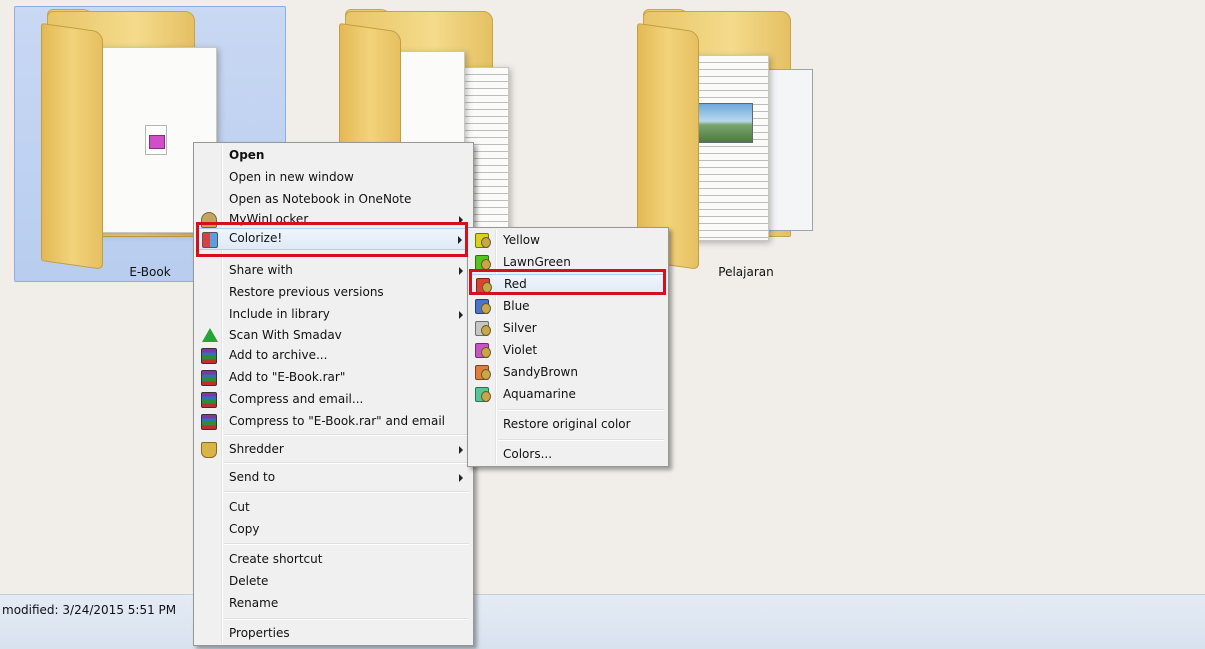 The height and width of the screenshot is (649, 1205). Describe the element at coordinates (568, 328) in the screenshot. I see `submenu-item-silver: Silver` at that location.